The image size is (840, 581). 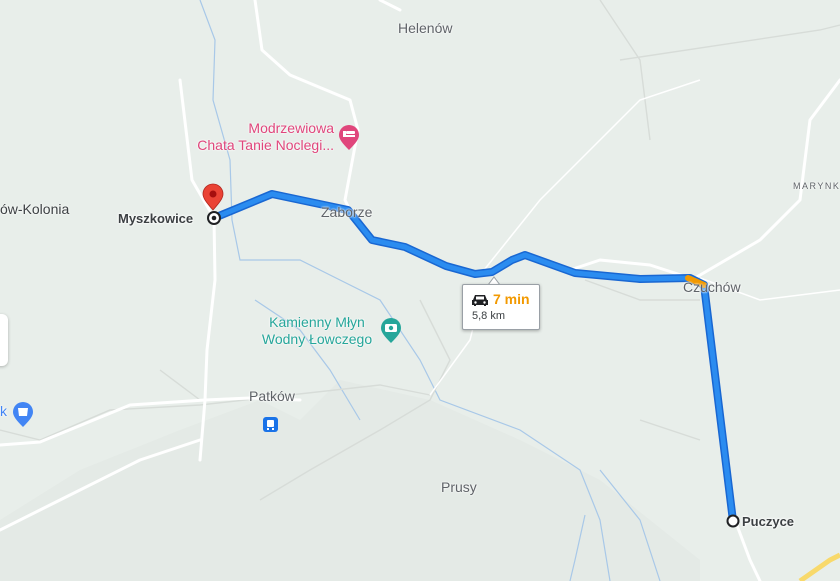 What do you see at coordinates (317, 322) in the screenshot?
I see `poi-label-line1: Kamienny Młyn` at bounding box center [317, 322].